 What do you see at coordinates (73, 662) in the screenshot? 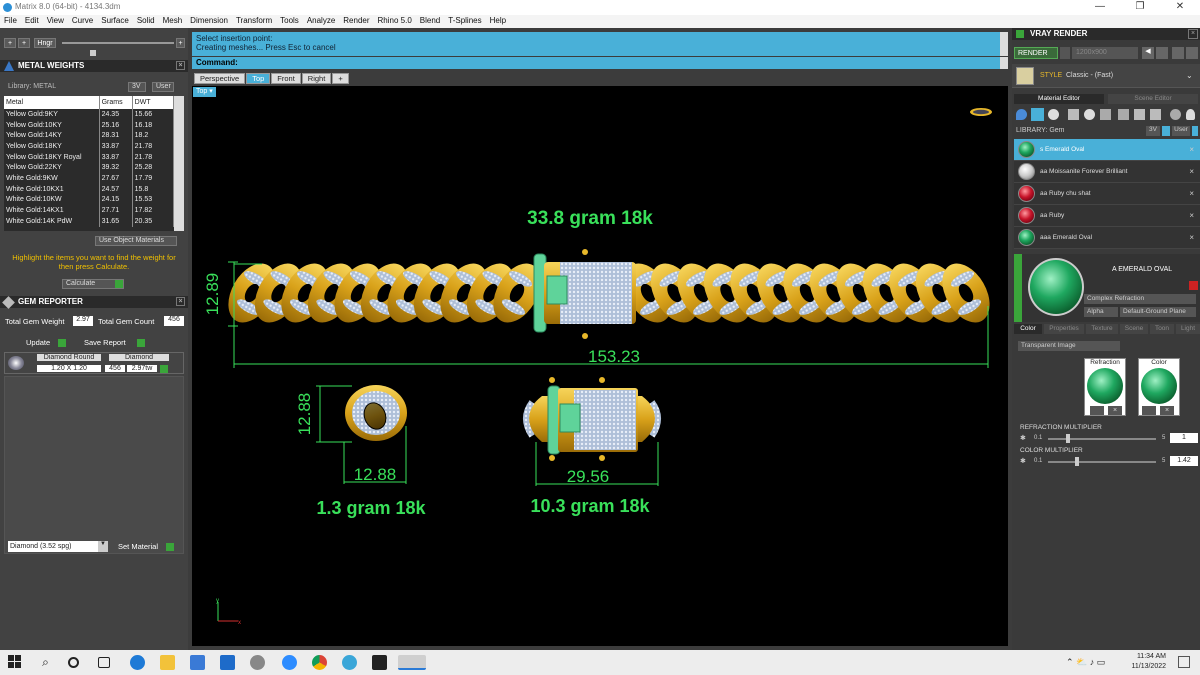
I see `cortana-icon` at bounding box center [73, 662].